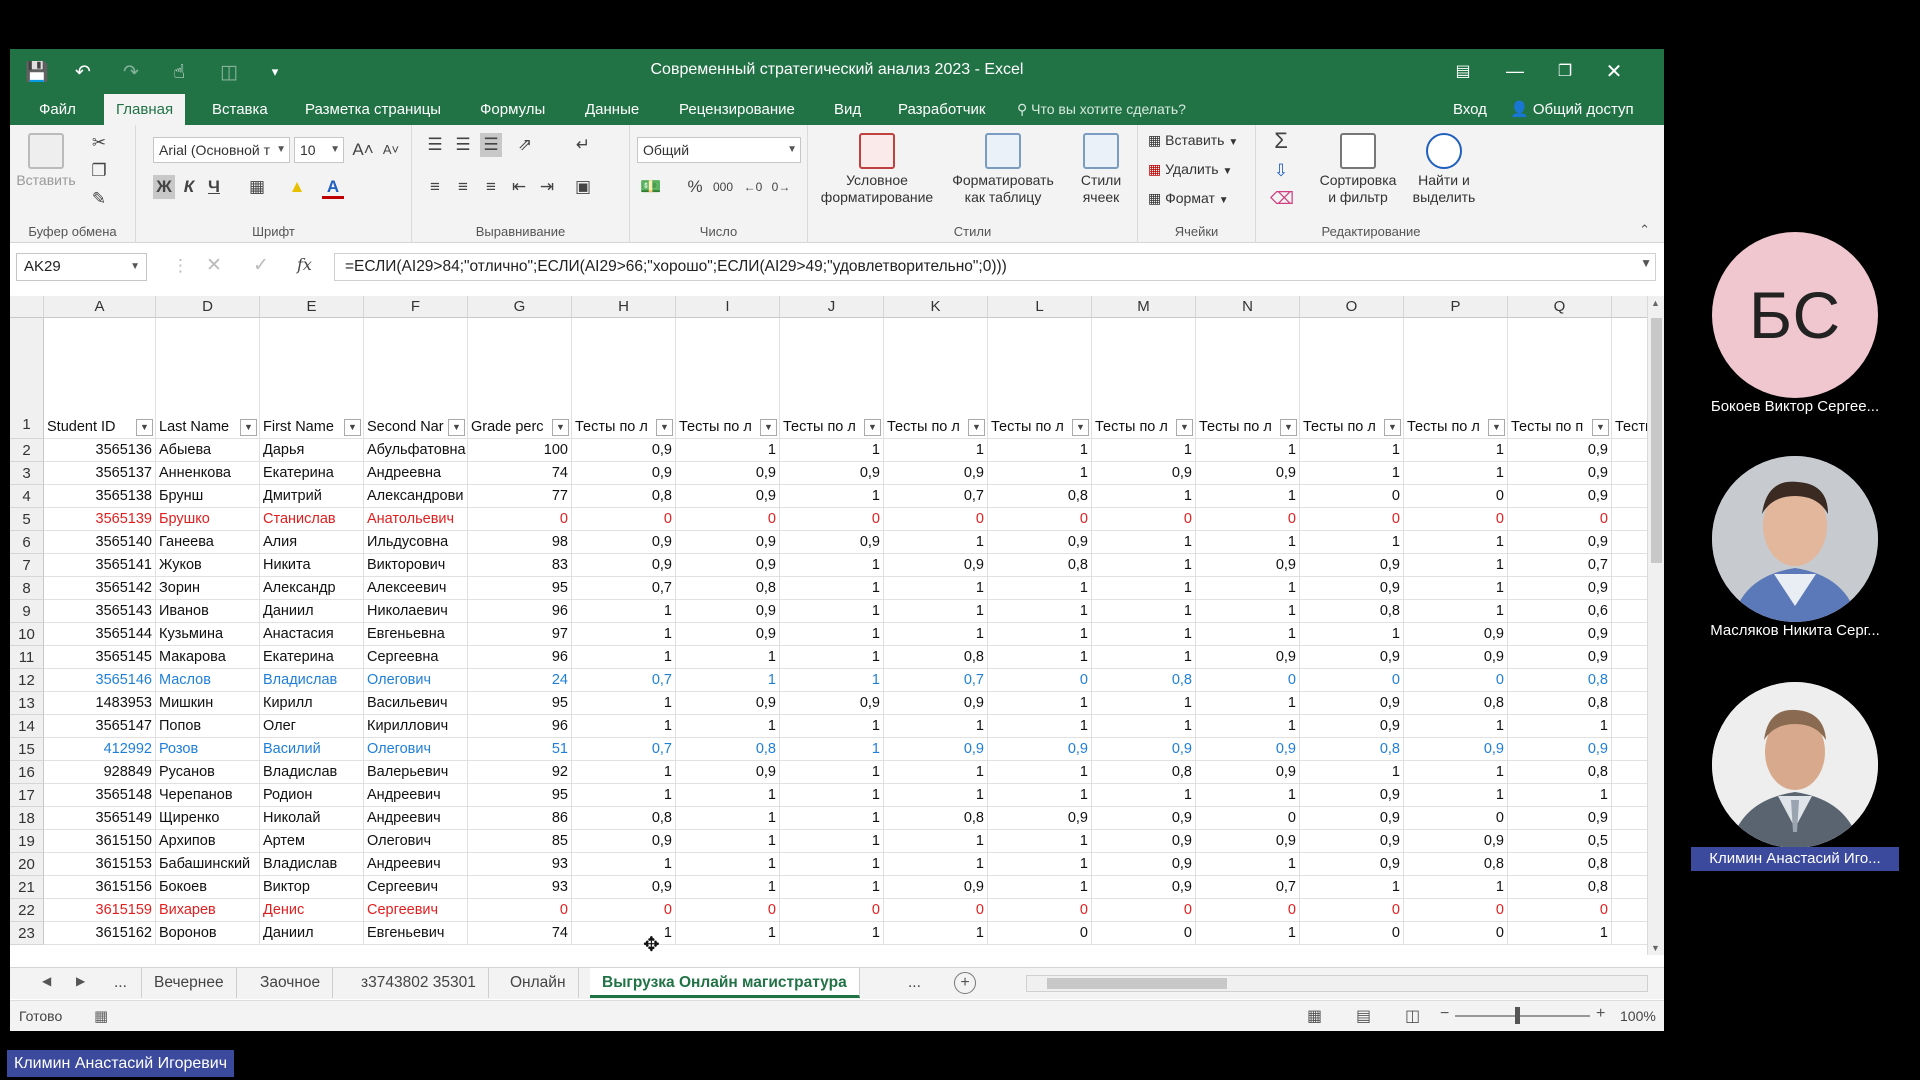  I want to click on grid-cell: Родион, so click(312, 795).